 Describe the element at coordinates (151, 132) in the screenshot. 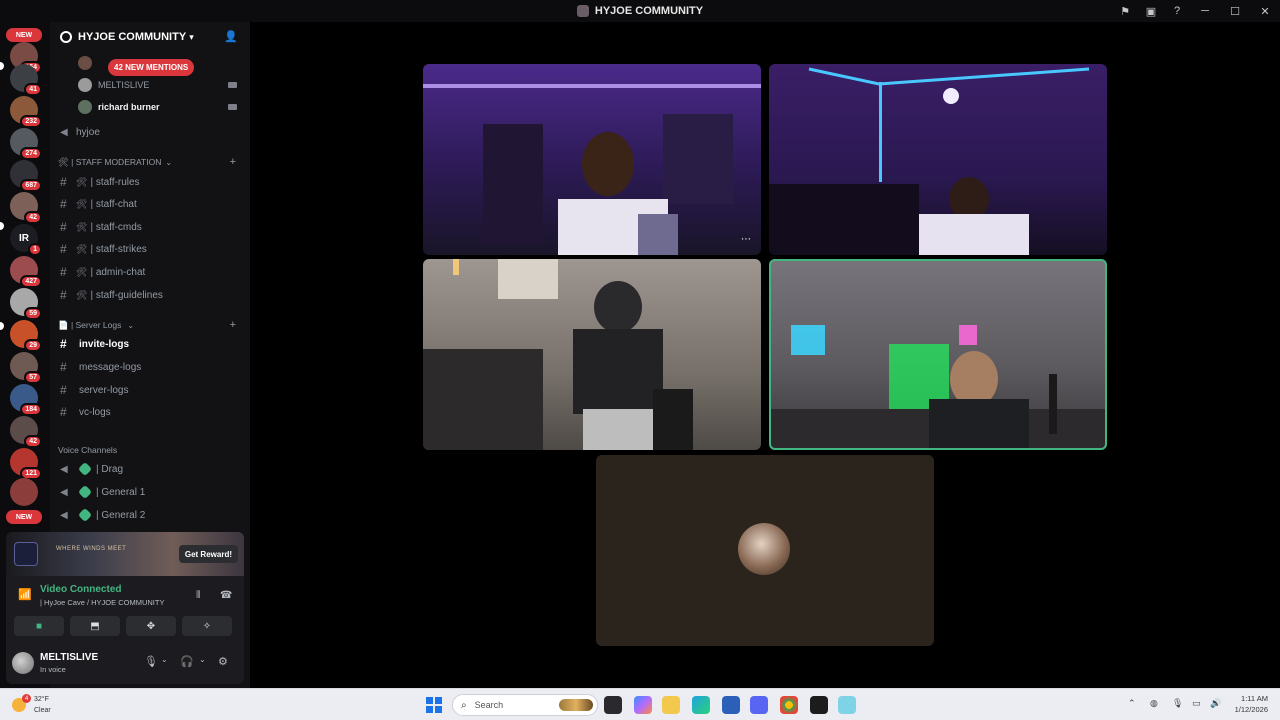

I see `channel-hyjoe: ◀ hyjoe` at that location.